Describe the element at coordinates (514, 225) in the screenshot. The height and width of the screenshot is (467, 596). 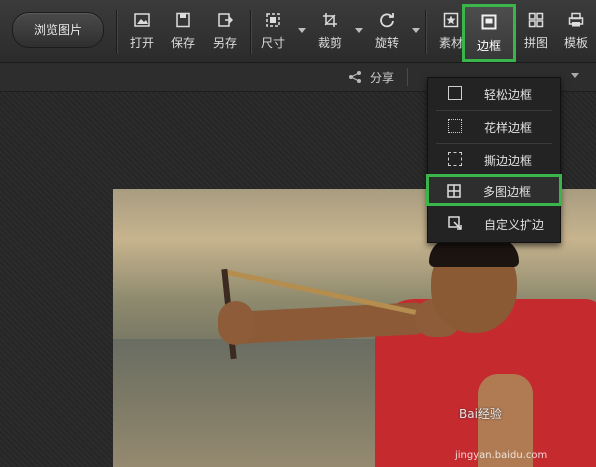
I see `menu-item-label: 自定义扩边` at that location.